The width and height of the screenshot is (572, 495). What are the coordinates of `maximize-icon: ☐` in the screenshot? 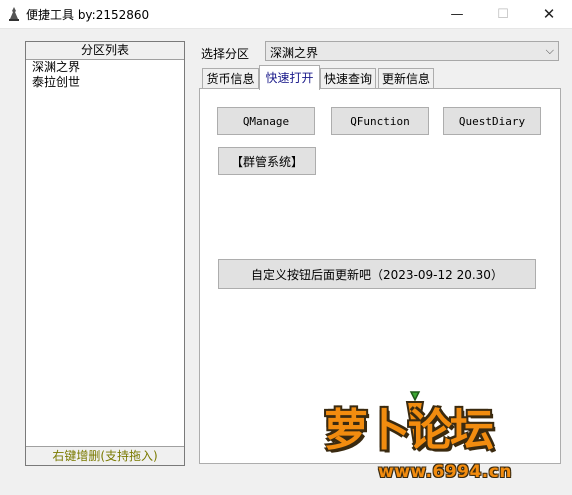 It's located at (503, 14).